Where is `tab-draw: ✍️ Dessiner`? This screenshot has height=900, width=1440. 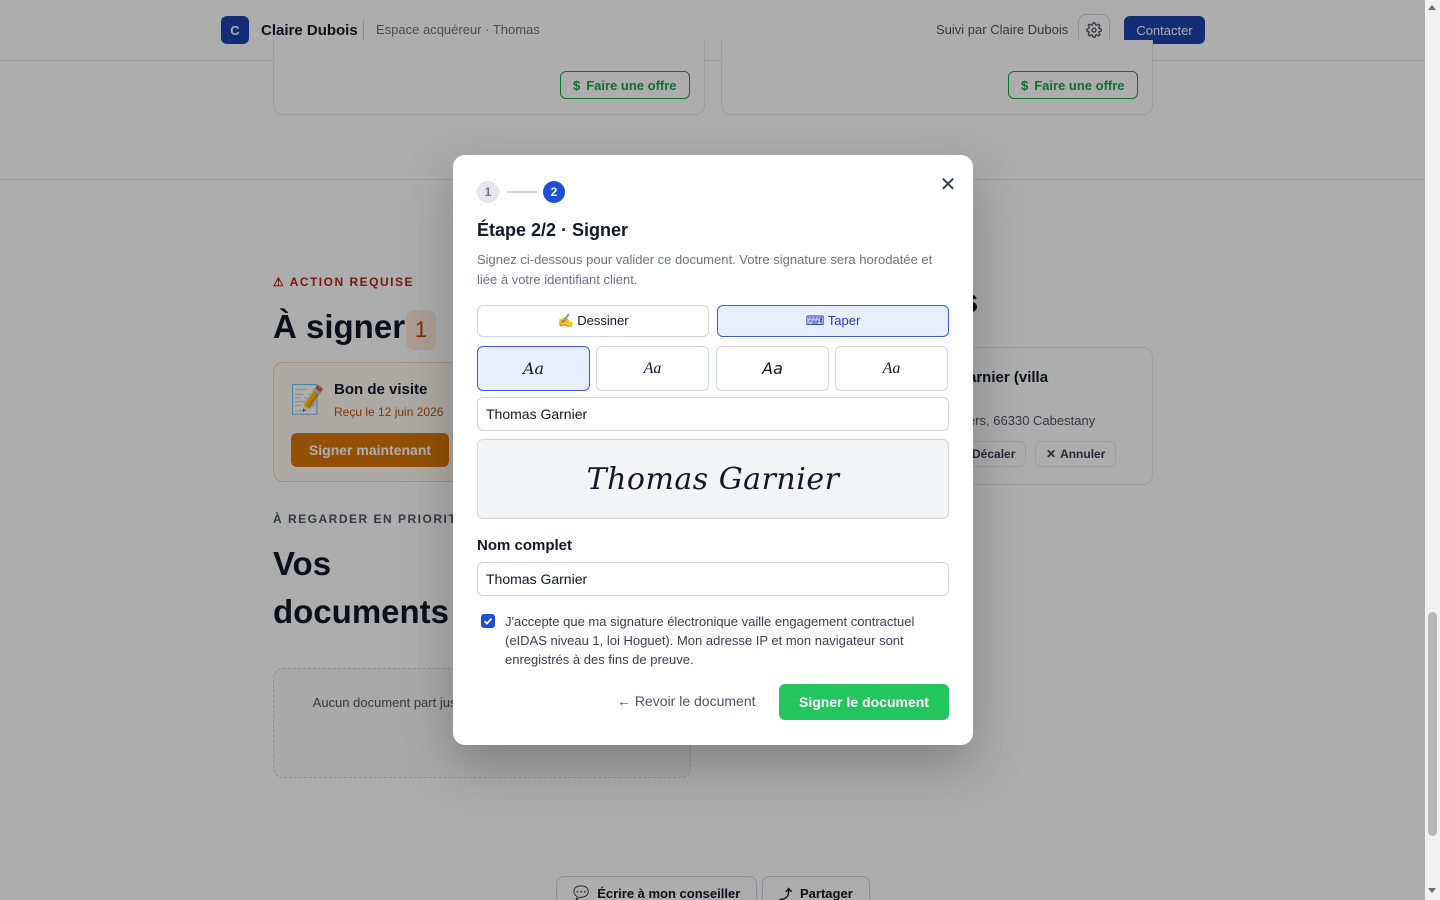 tab-draw: ✍️ Dessiner is located at coordinates (593, 321).